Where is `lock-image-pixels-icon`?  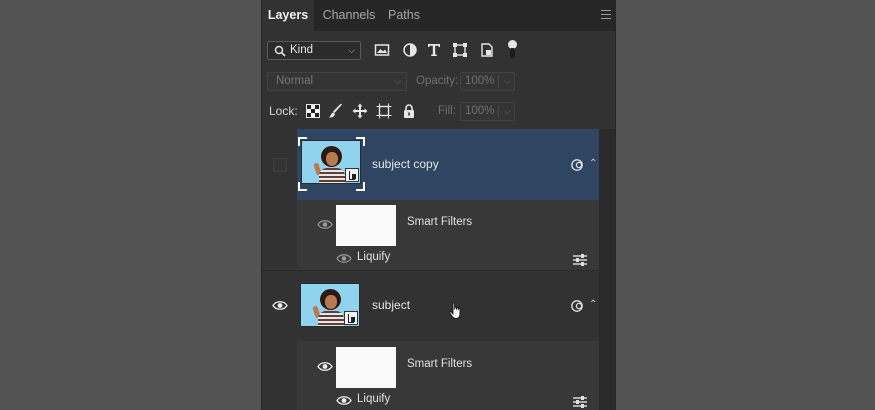
lock-image-pixels-icon is located at coordinates (336, 111).